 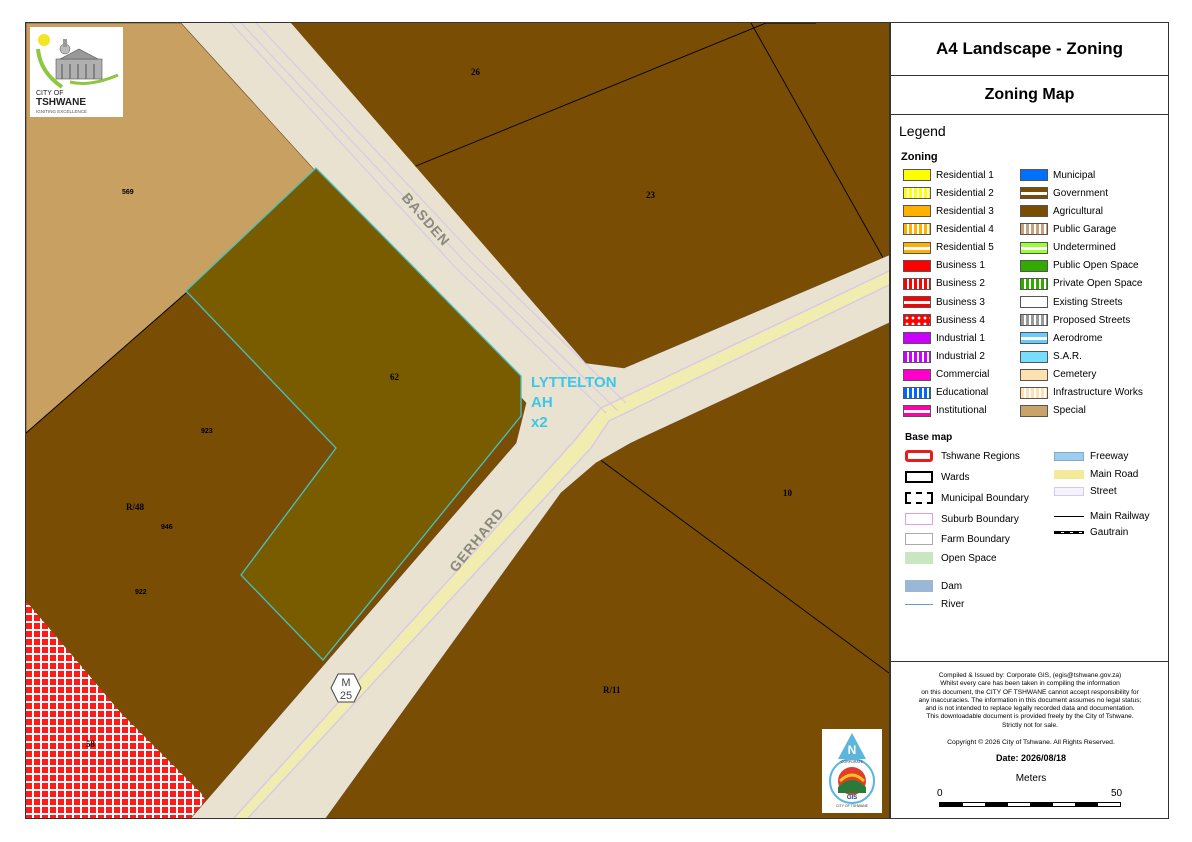 I want to click on legend-label: Educational, so click(x=962, y=393).